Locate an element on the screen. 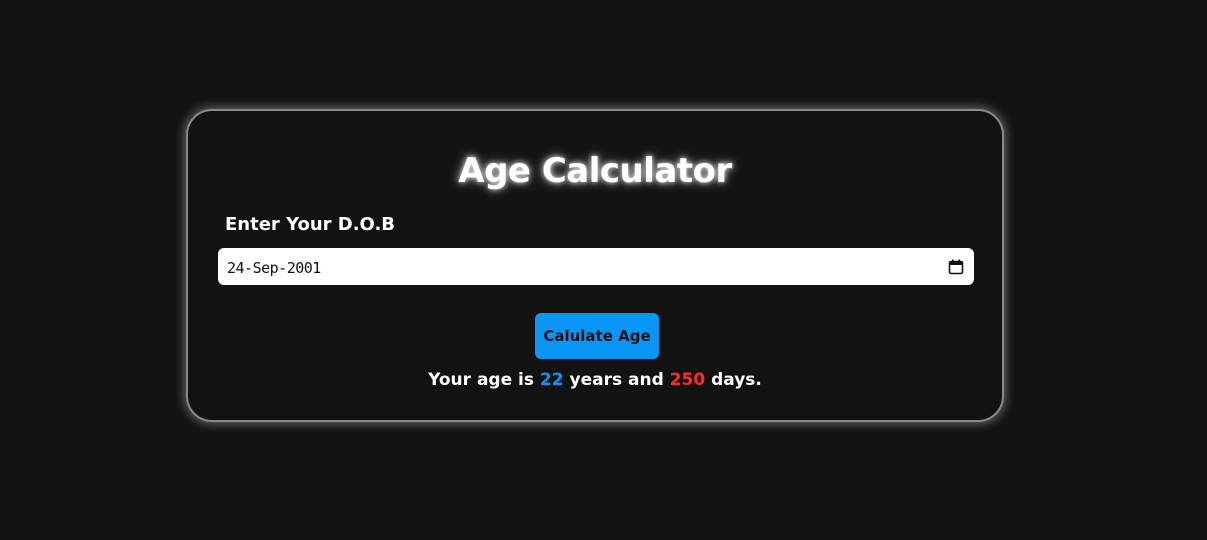  result-years-word: years and is located at coordinates (616, 380).